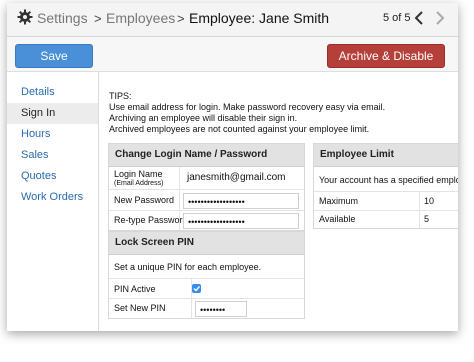 The width and height of the screenshot is (474, 362). I want to click on pin-panel-title: Lock Screen PIN, so click(206, 243).